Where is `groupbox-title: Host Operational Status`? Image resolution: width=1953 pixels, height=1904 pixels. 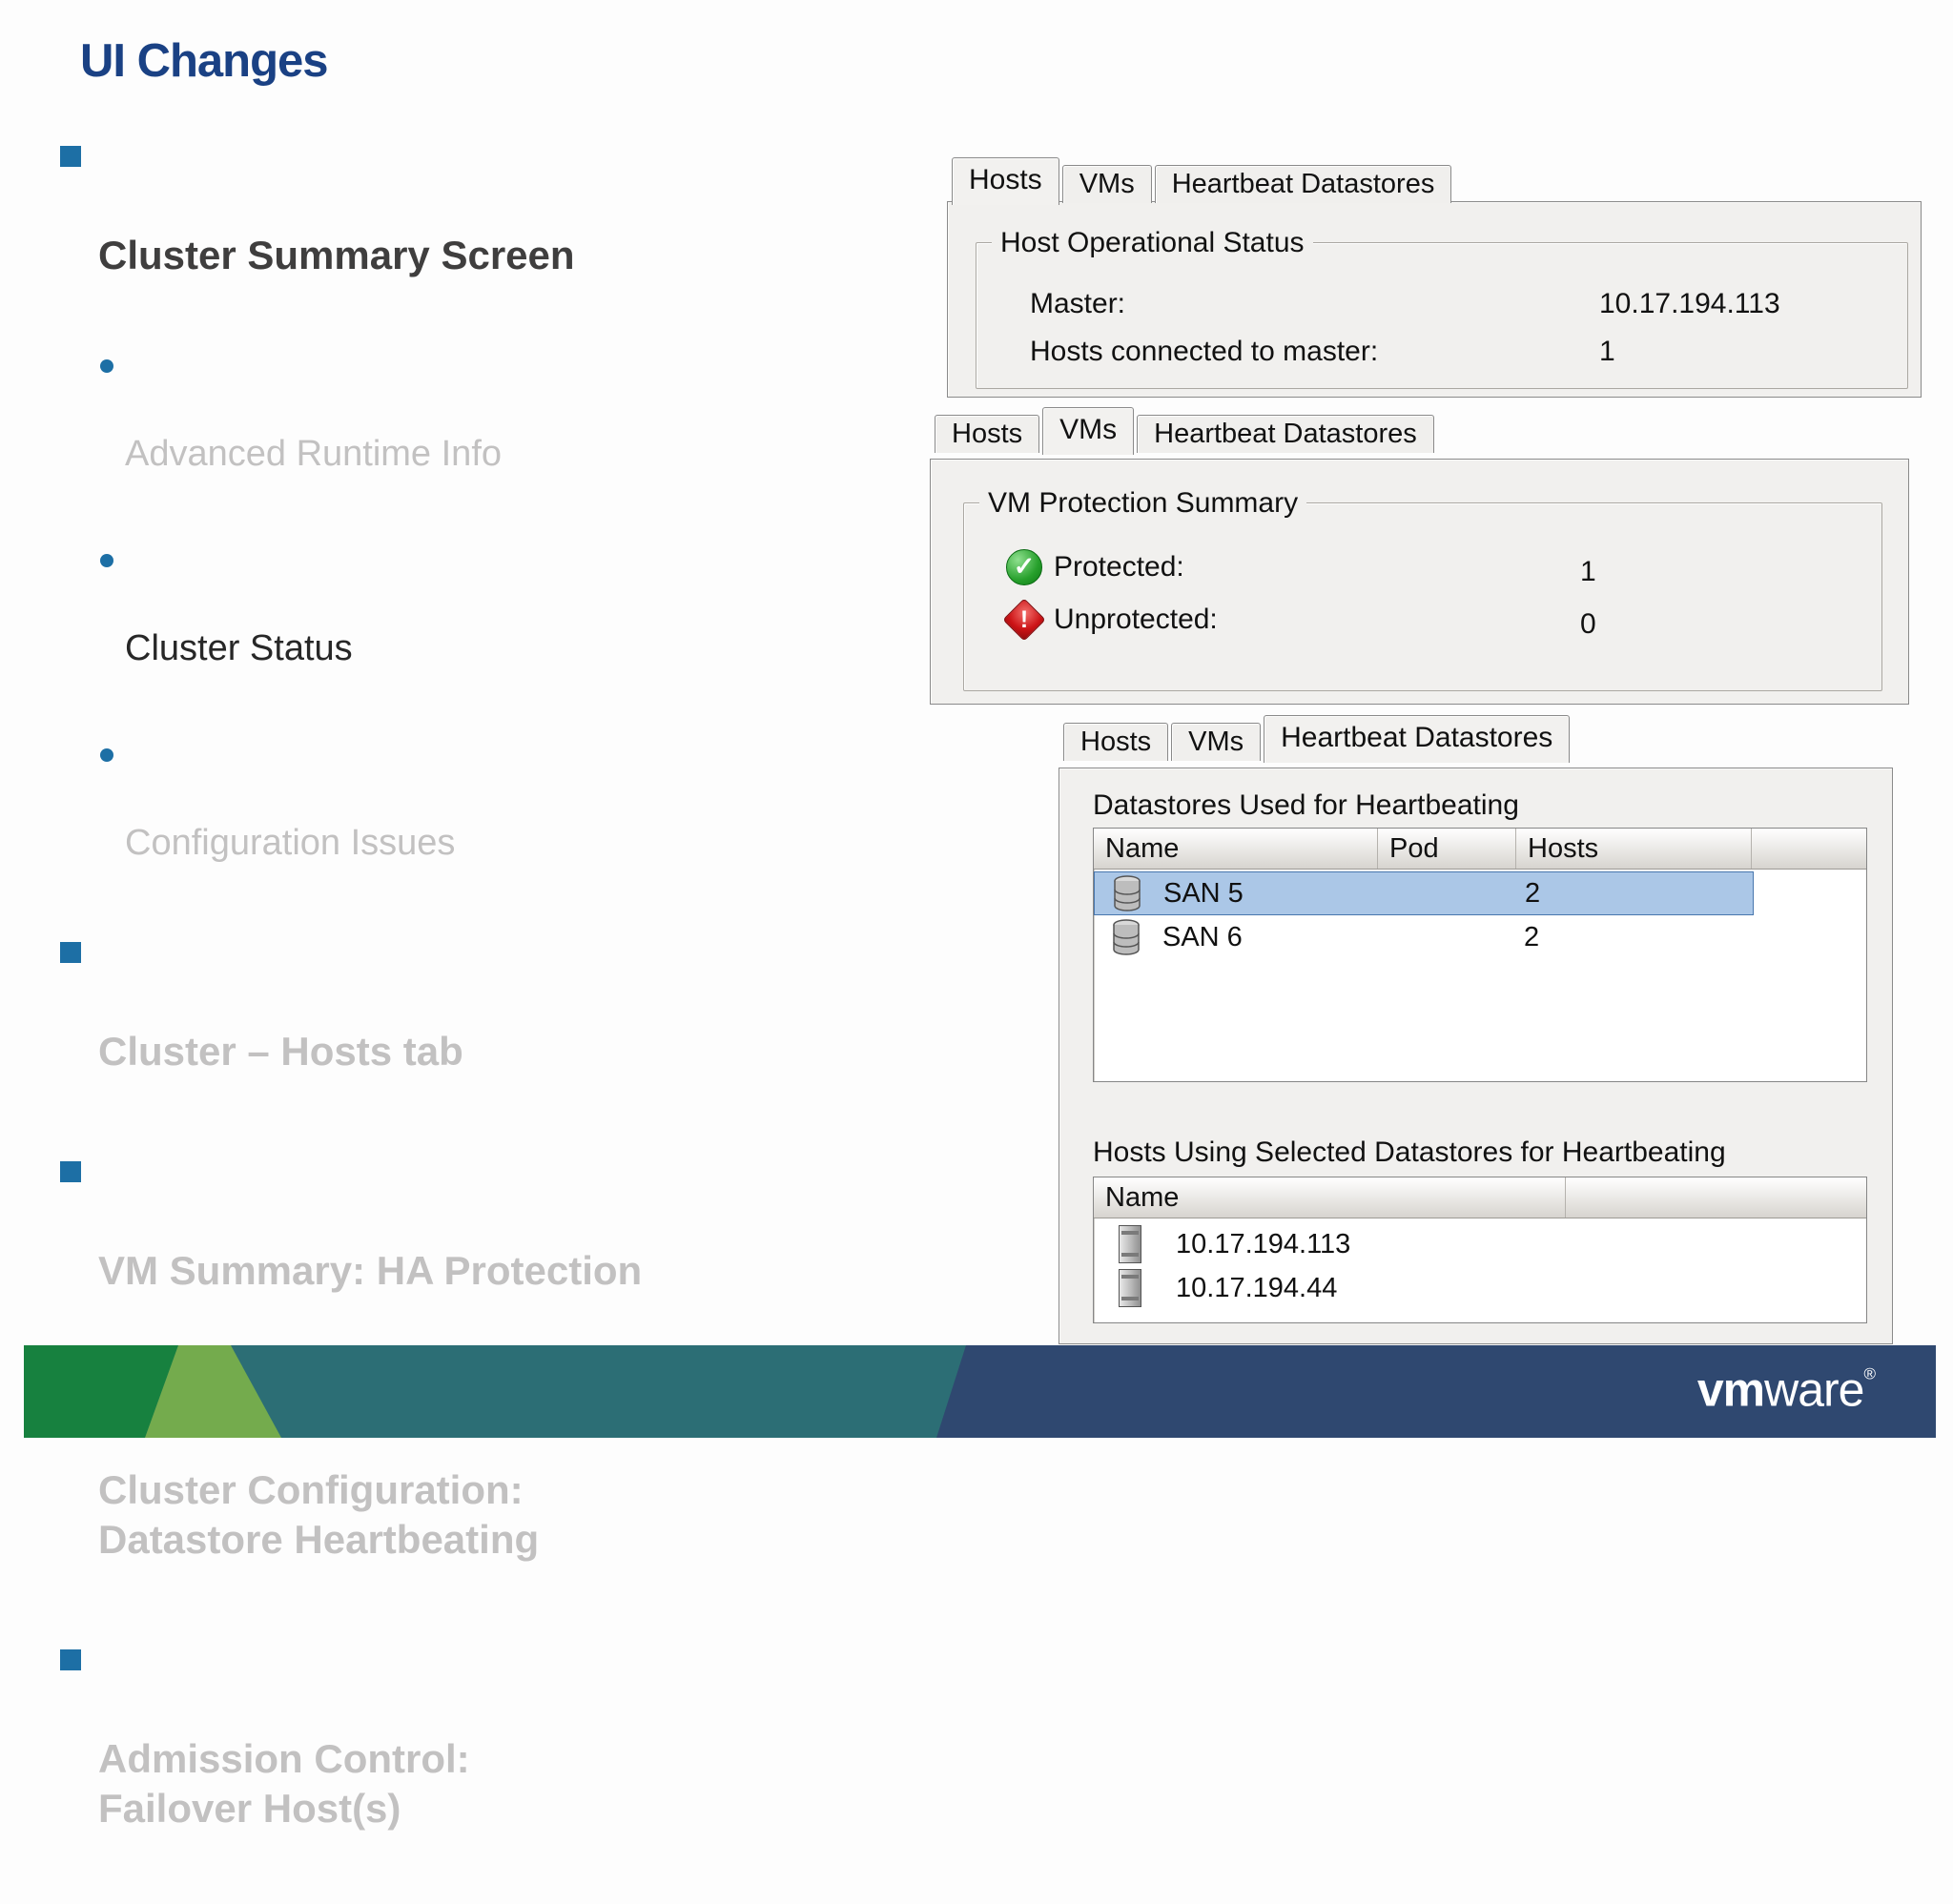 groupbox-title: Host Operational Status is located at coordinates (1152, 243).